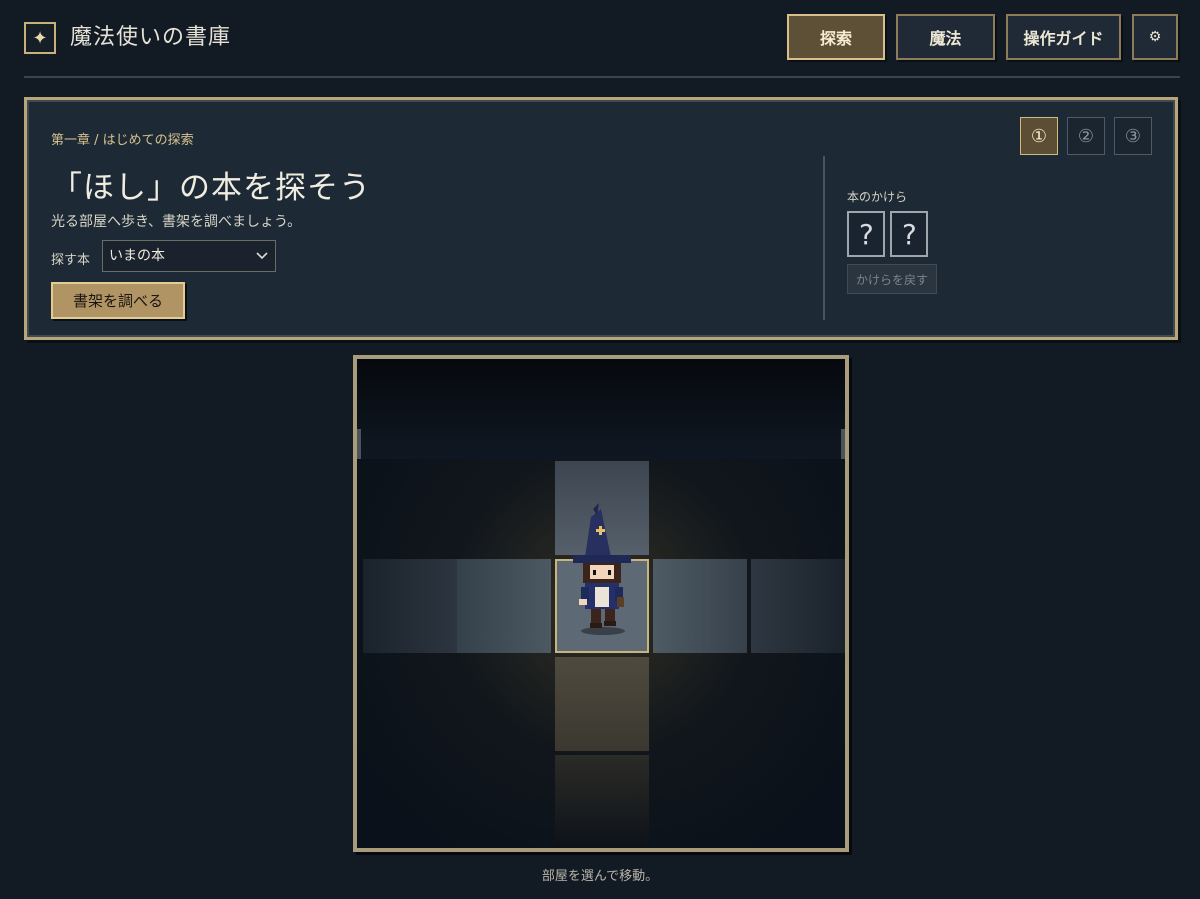  I want to click on step-2-button: ②, so click(1086, 136).